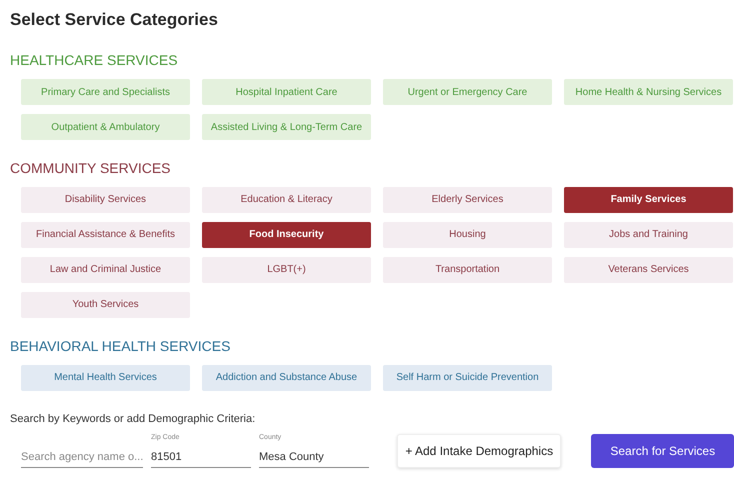 This screenshot has height=493, width=734. Describe the element at coordinates (648, 235) in the screenshot. I see `category-button: Jobs and Training` at that location.